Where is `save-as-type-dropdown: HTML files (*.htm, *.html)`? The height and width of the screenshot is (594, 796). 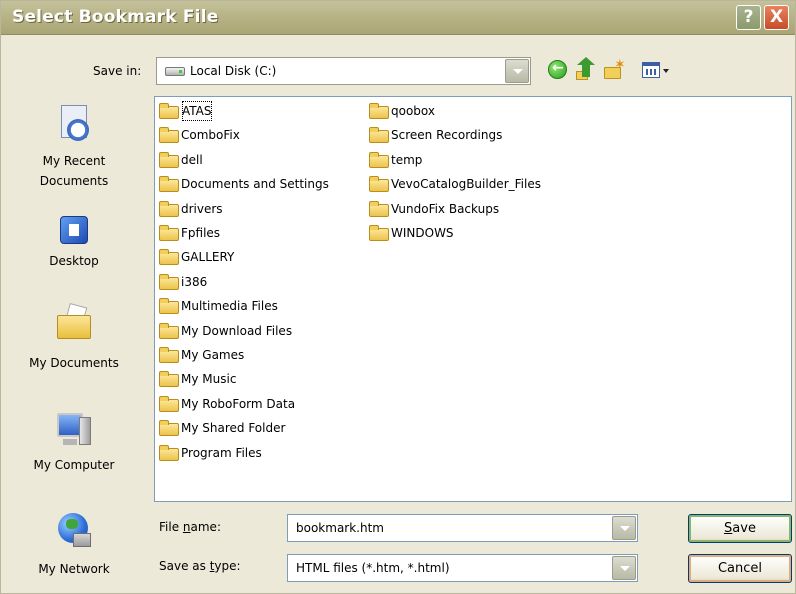 save-as-type-dropdown: HTML files (*.htm, *.html) is located at coordinates (462, 568).